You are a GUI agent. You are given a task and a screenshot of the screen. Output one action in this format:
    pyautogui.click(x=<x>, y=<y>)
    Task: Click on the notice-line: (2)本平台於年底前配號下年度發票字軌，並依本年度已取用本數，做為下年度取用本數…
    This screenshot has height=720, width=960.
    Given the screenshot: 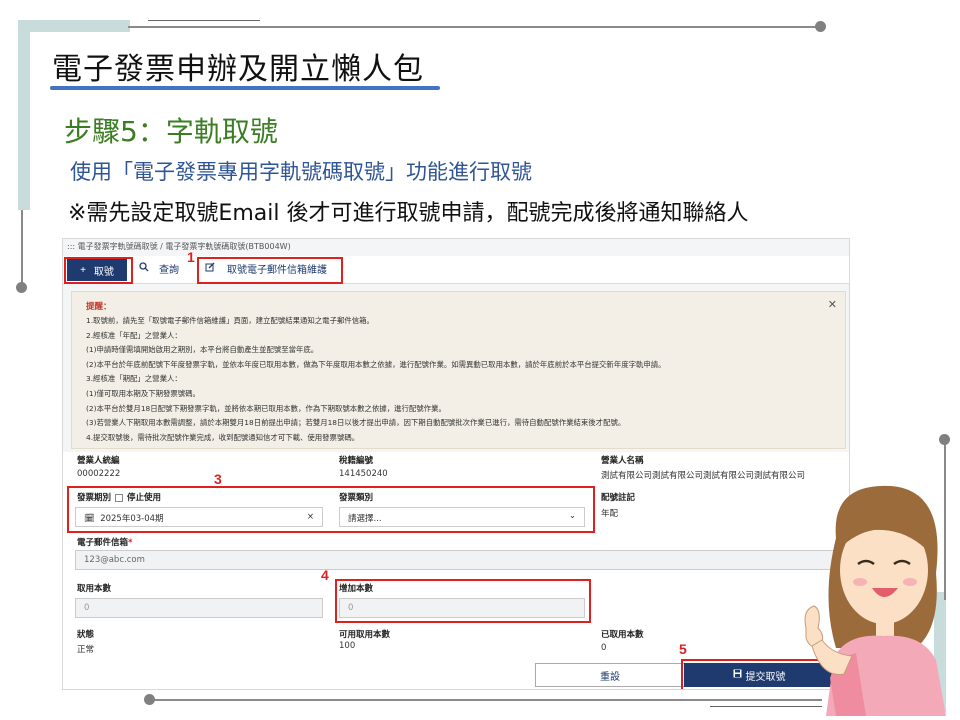 What is the action you would take?
    pyautogui.click(x=376, y=364)
    